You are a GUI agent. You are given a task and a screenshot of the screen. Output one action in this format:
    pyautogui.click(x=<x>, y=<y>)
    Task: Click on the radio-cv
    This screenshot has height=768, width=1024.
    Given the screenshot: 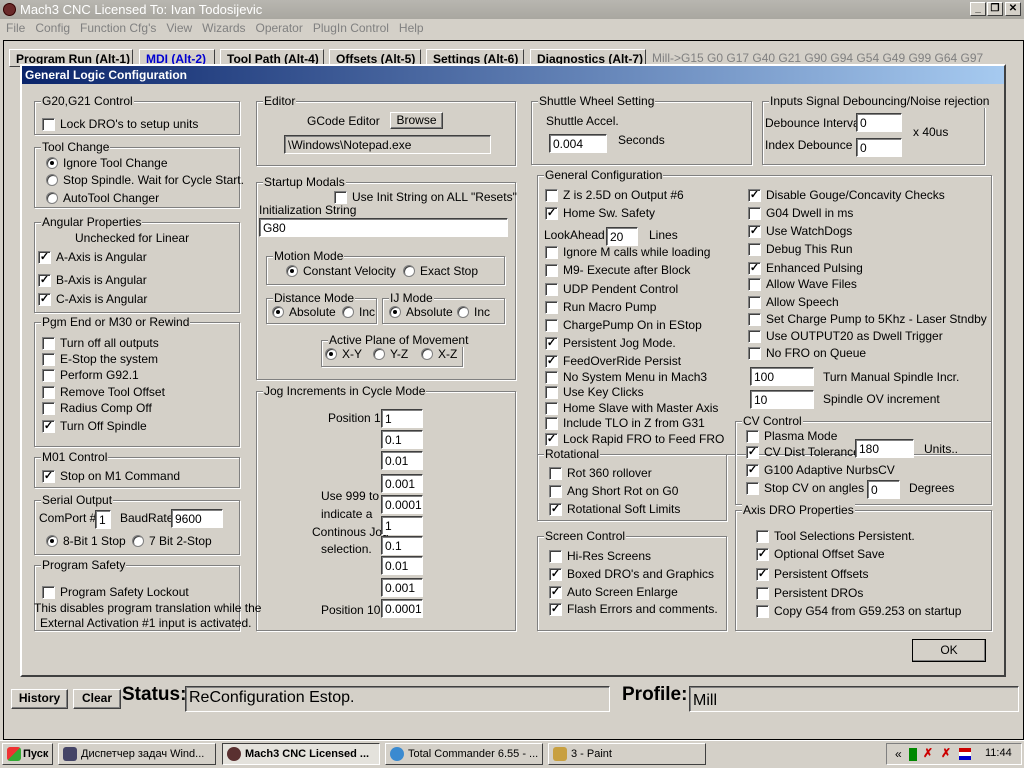 What is the action you would take?
    pyautogui.click(x=292, y=271)
    